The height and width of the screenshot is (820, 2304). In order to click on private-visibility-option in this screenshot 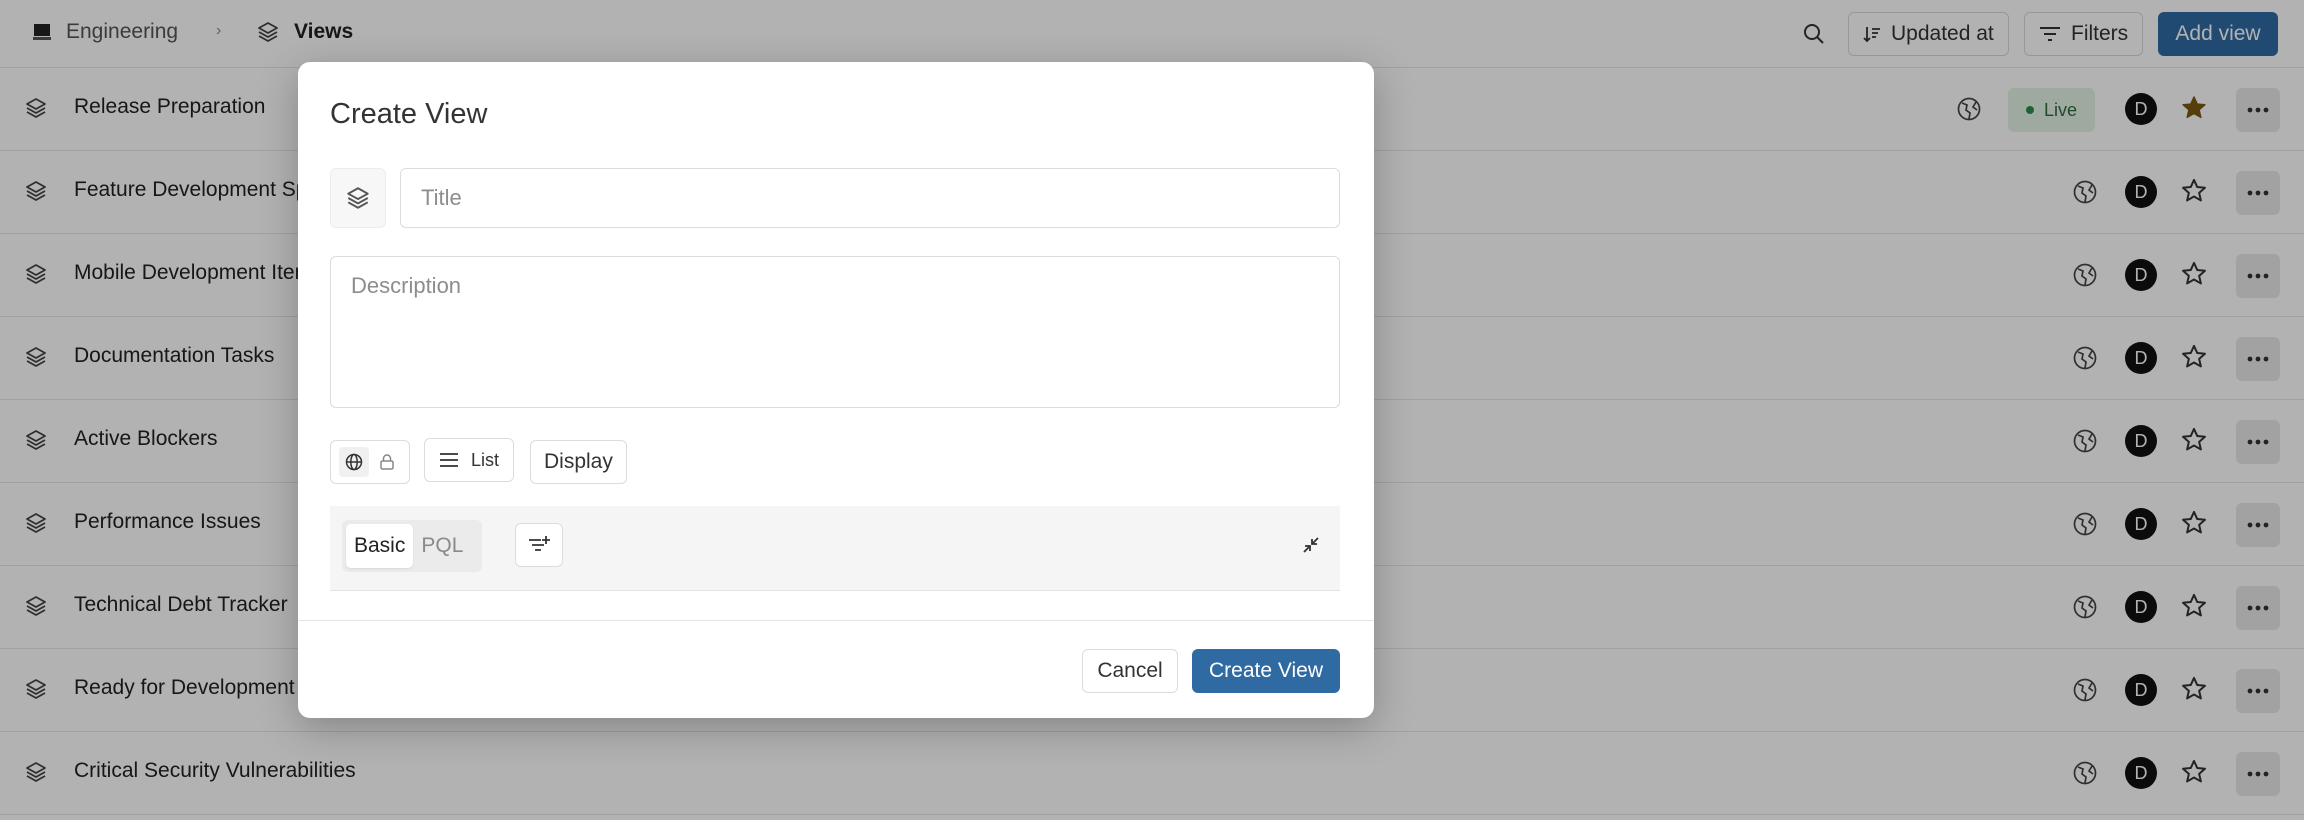, I will do `click(387, 462)`.